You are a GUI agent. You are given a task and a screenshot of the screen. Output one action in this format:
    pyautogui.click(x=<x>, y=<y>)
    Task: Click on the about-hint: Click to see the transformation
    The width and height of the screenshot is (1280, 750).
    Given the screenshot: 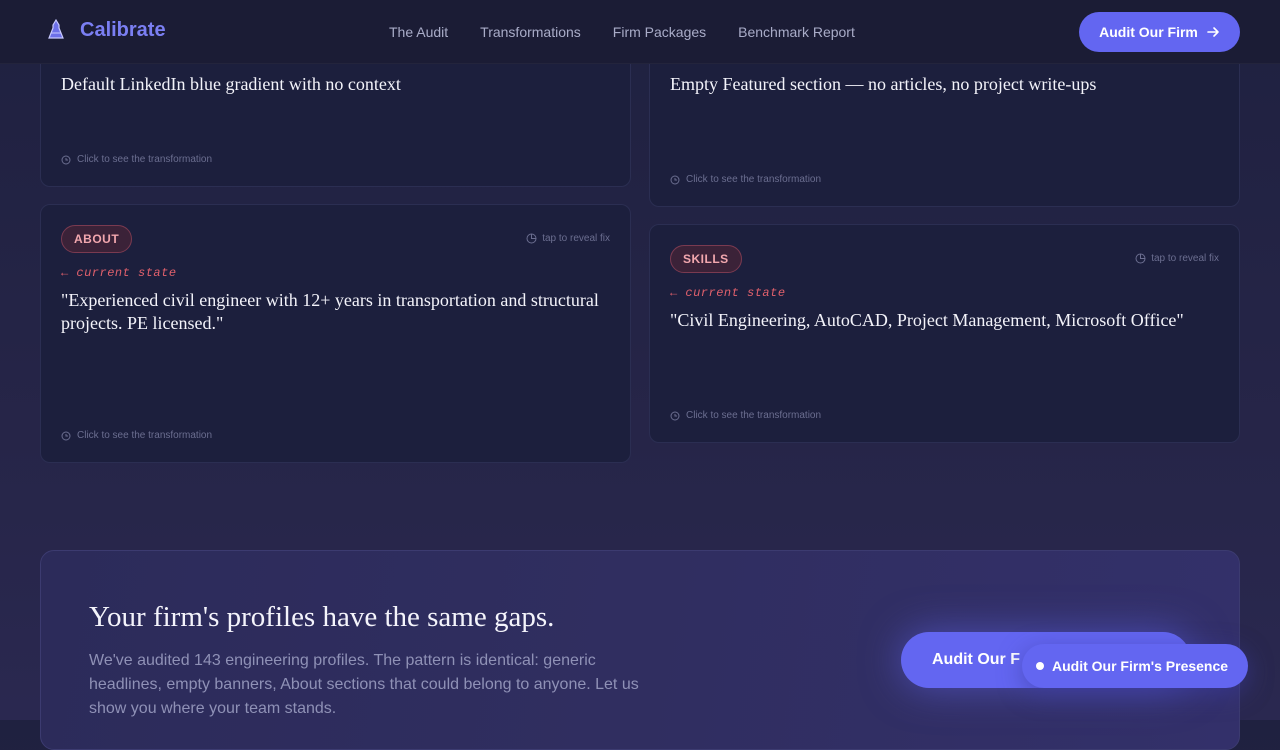 What is the action you would take?
    pyautogui.click(x=136, y=435)
    